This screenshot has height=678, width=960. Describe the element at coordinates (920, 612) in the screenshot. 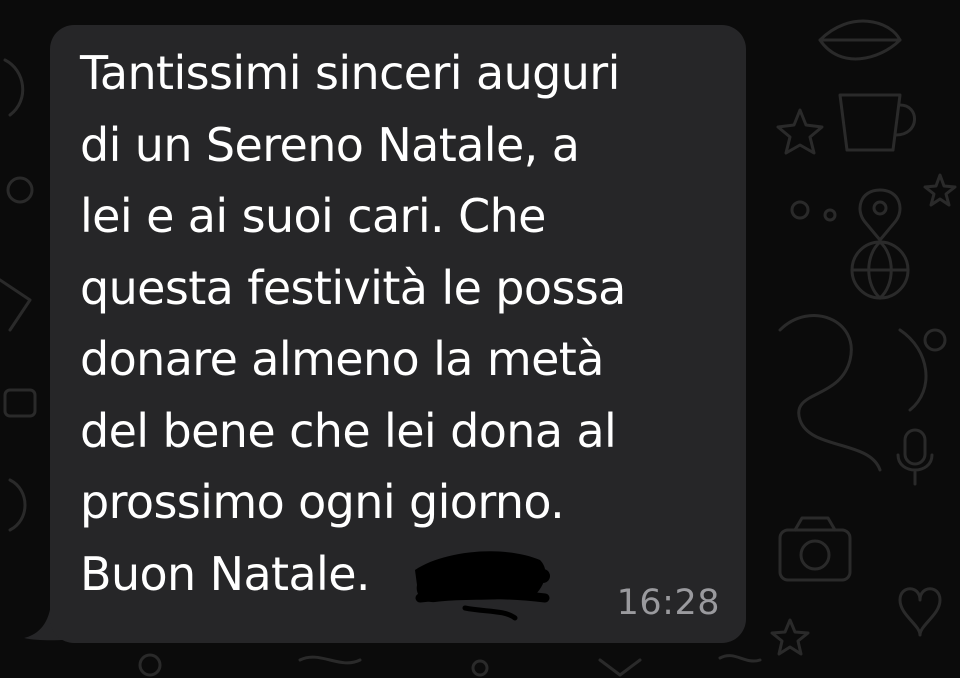

I see `heart-doodle-icon` at that location.